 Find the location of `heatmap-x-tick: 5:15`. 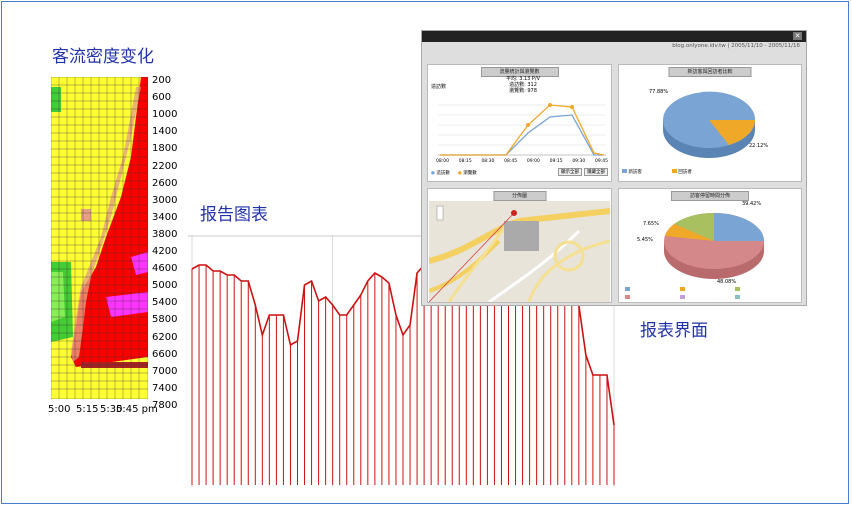

heatmap-x-tick: 5:15 is located at coordinates (87, 409).